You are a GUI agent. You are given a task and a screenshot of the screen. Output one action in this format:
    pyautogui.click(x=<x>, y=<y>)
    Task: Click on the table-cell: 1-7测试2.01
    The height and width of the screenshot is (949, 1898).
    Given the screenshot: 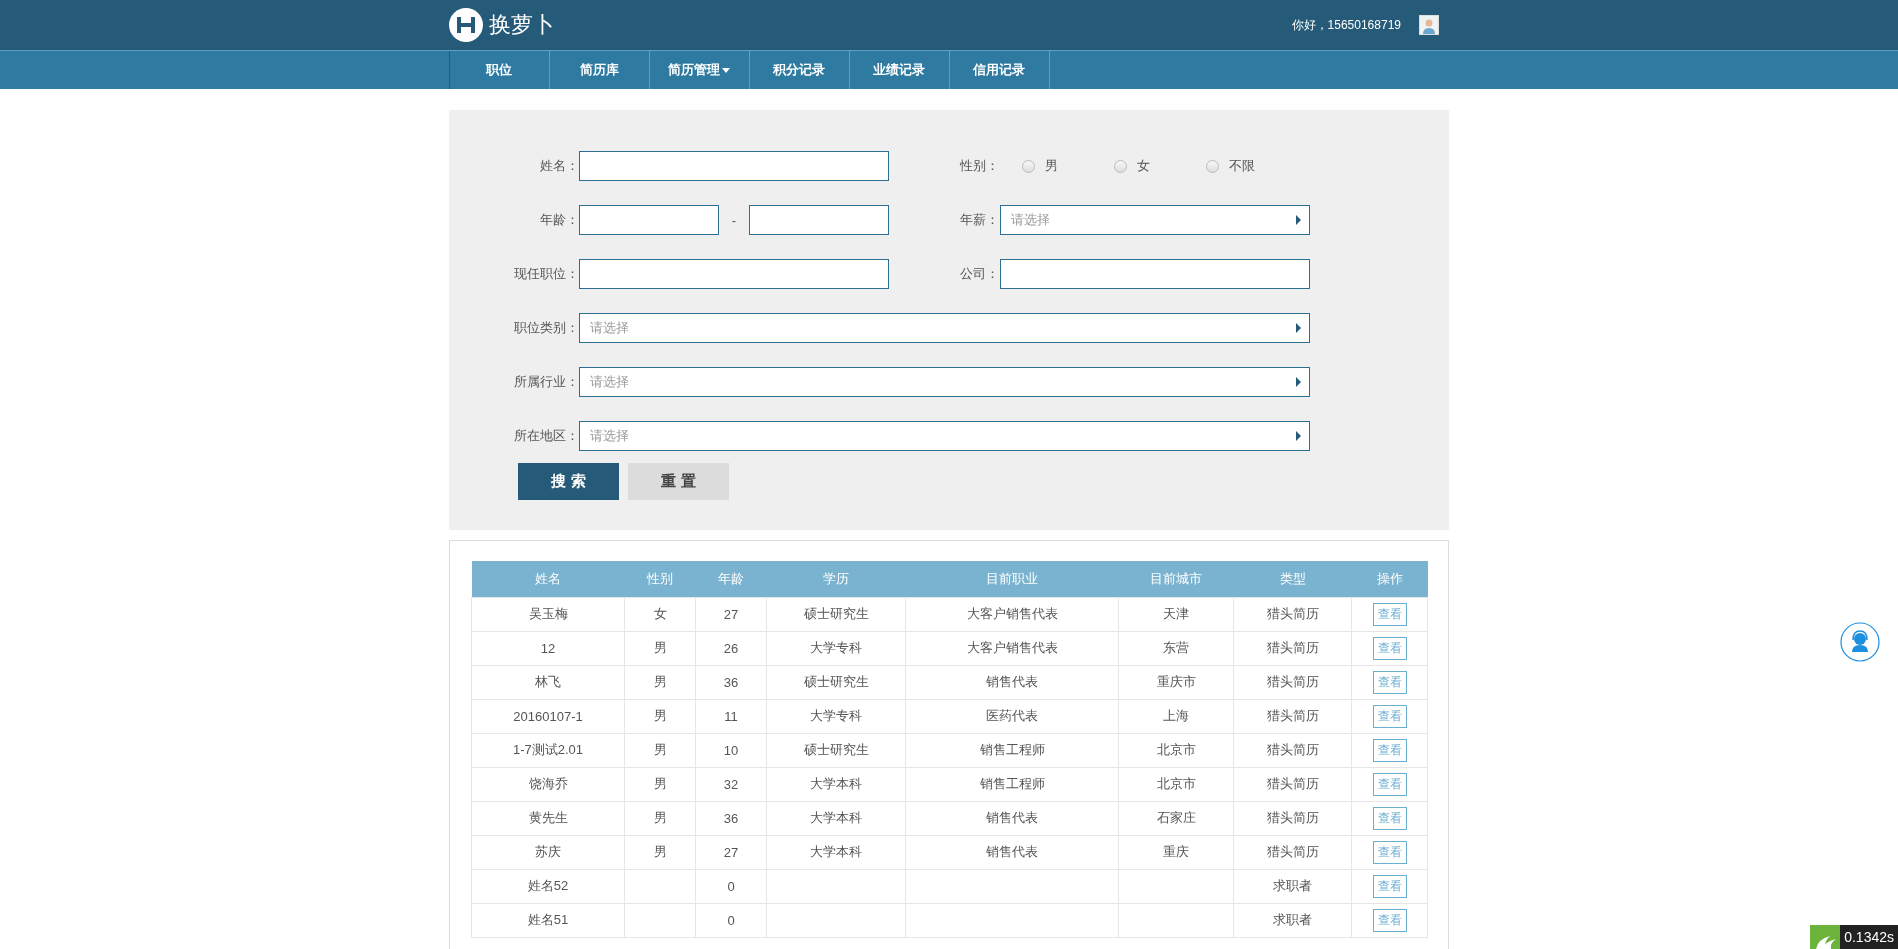 What is the action you would take?
    pyautogui.click(x=548, y=749)
    